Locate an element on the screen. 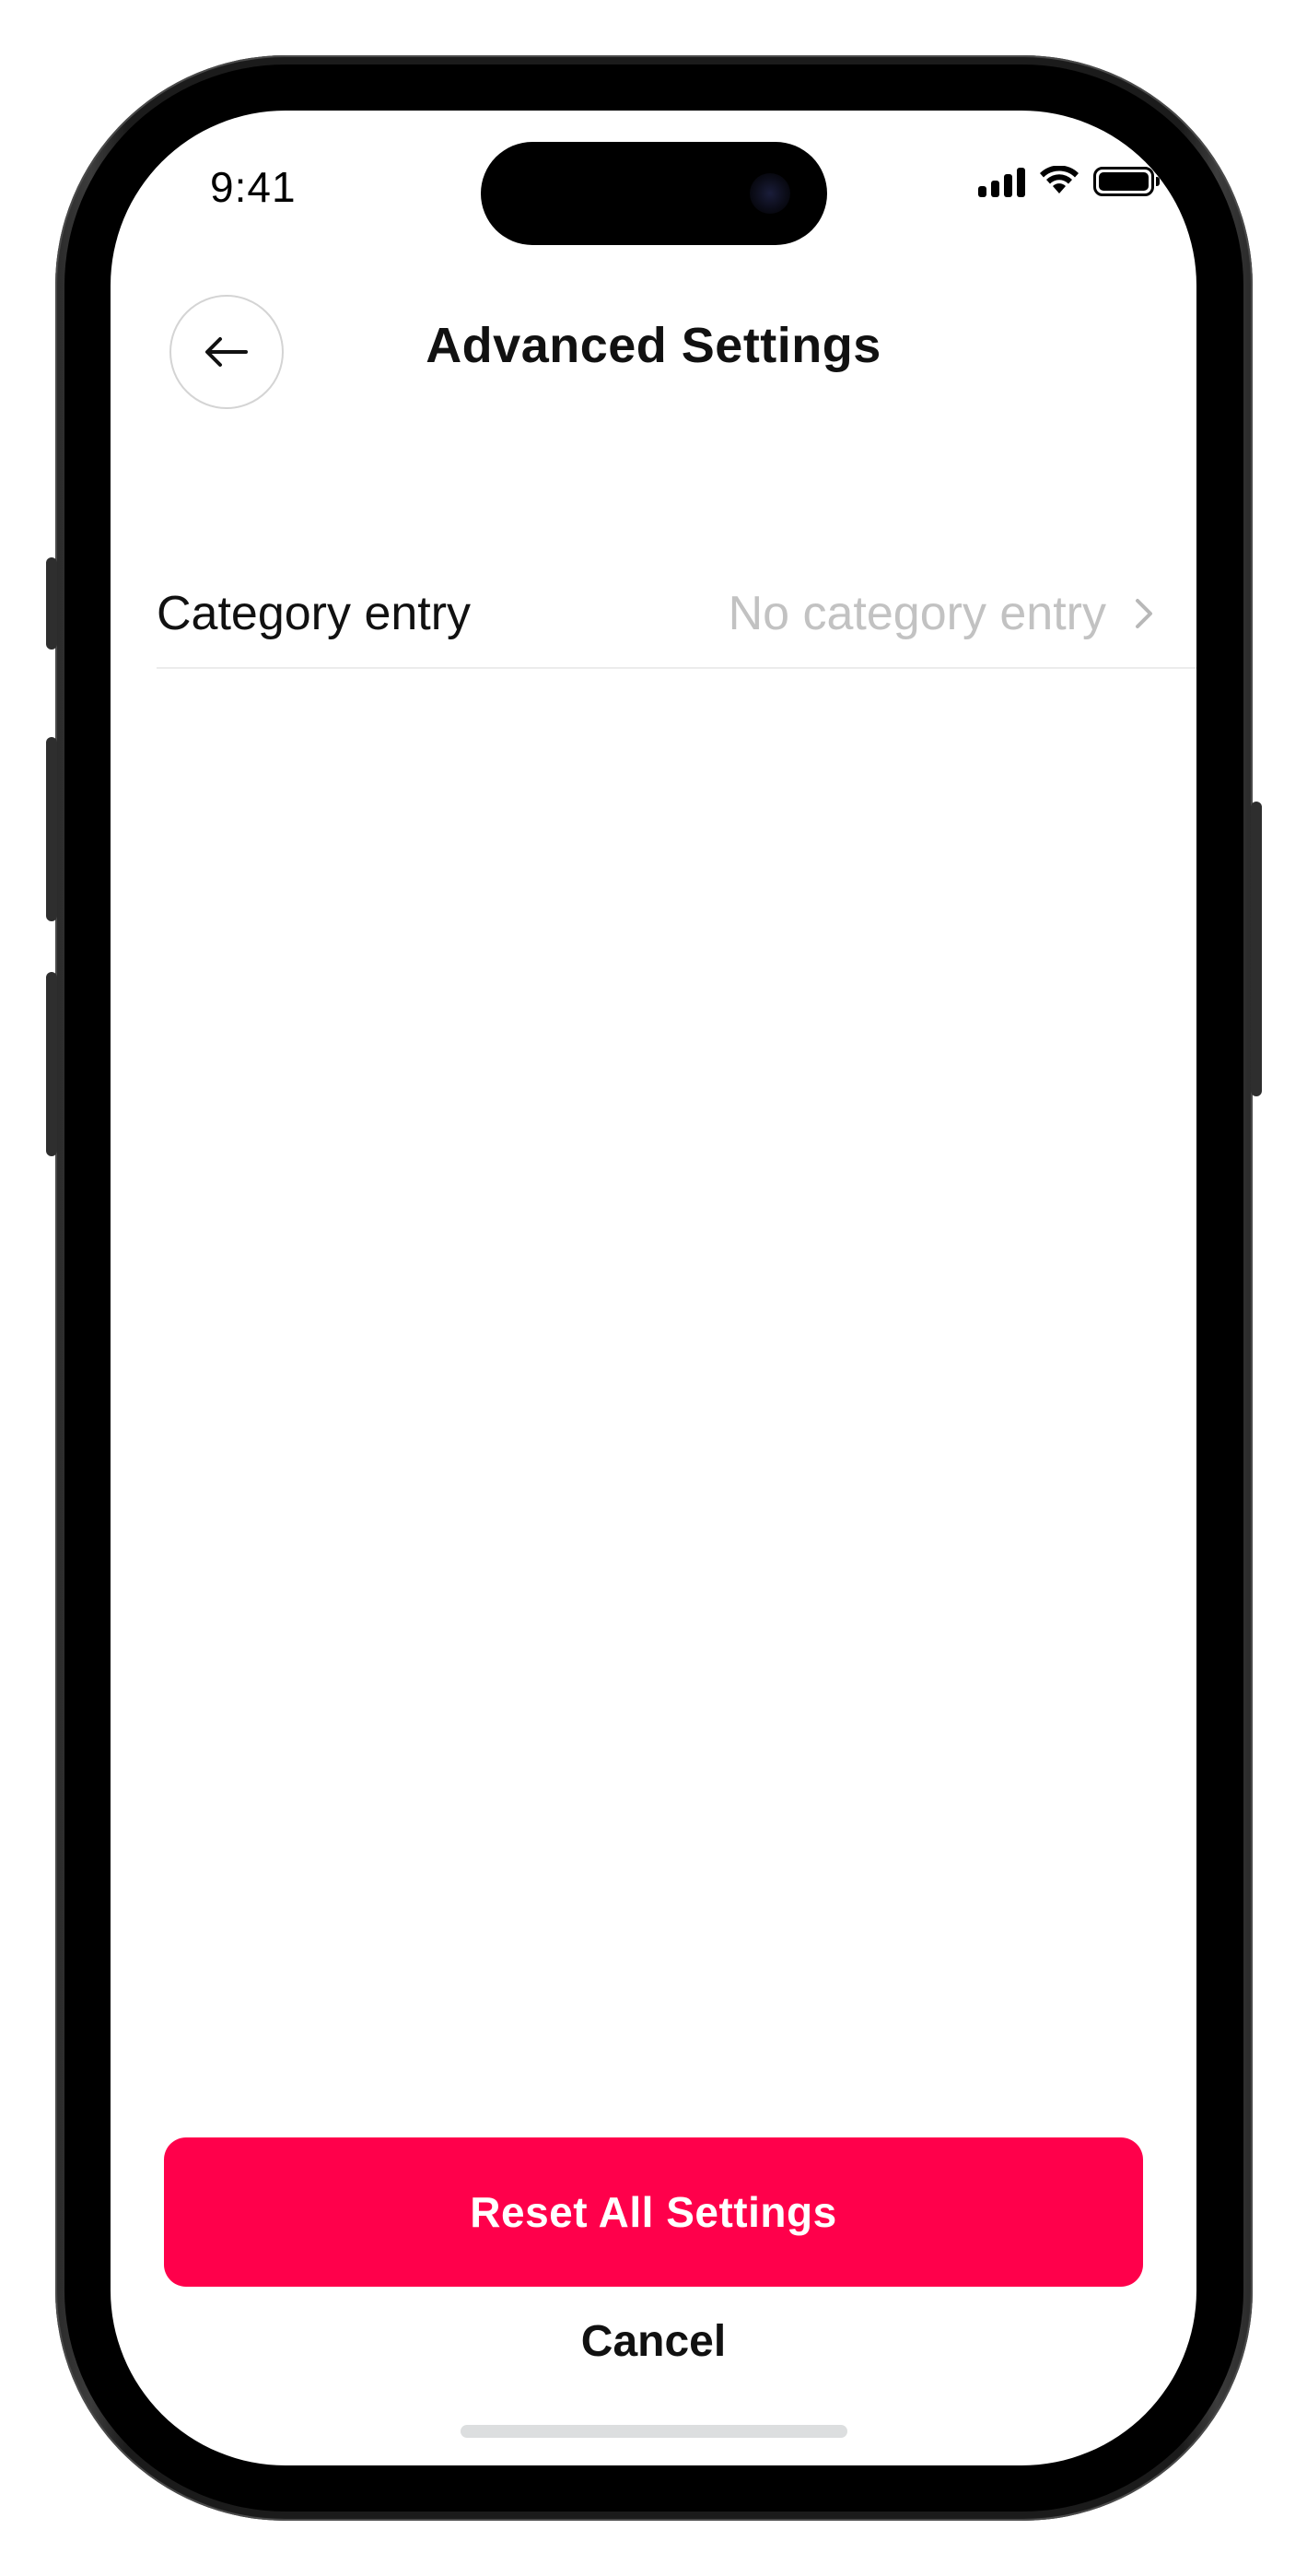 This screenshot has height=2576, width=1307. chevron-right-icon is located at coordinates (1144, 613).